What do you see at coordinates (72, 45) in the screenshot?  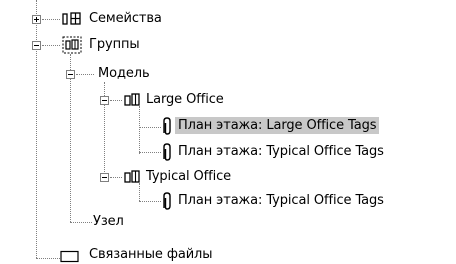 I see `groups-icon` at bounding box center [72, 45].